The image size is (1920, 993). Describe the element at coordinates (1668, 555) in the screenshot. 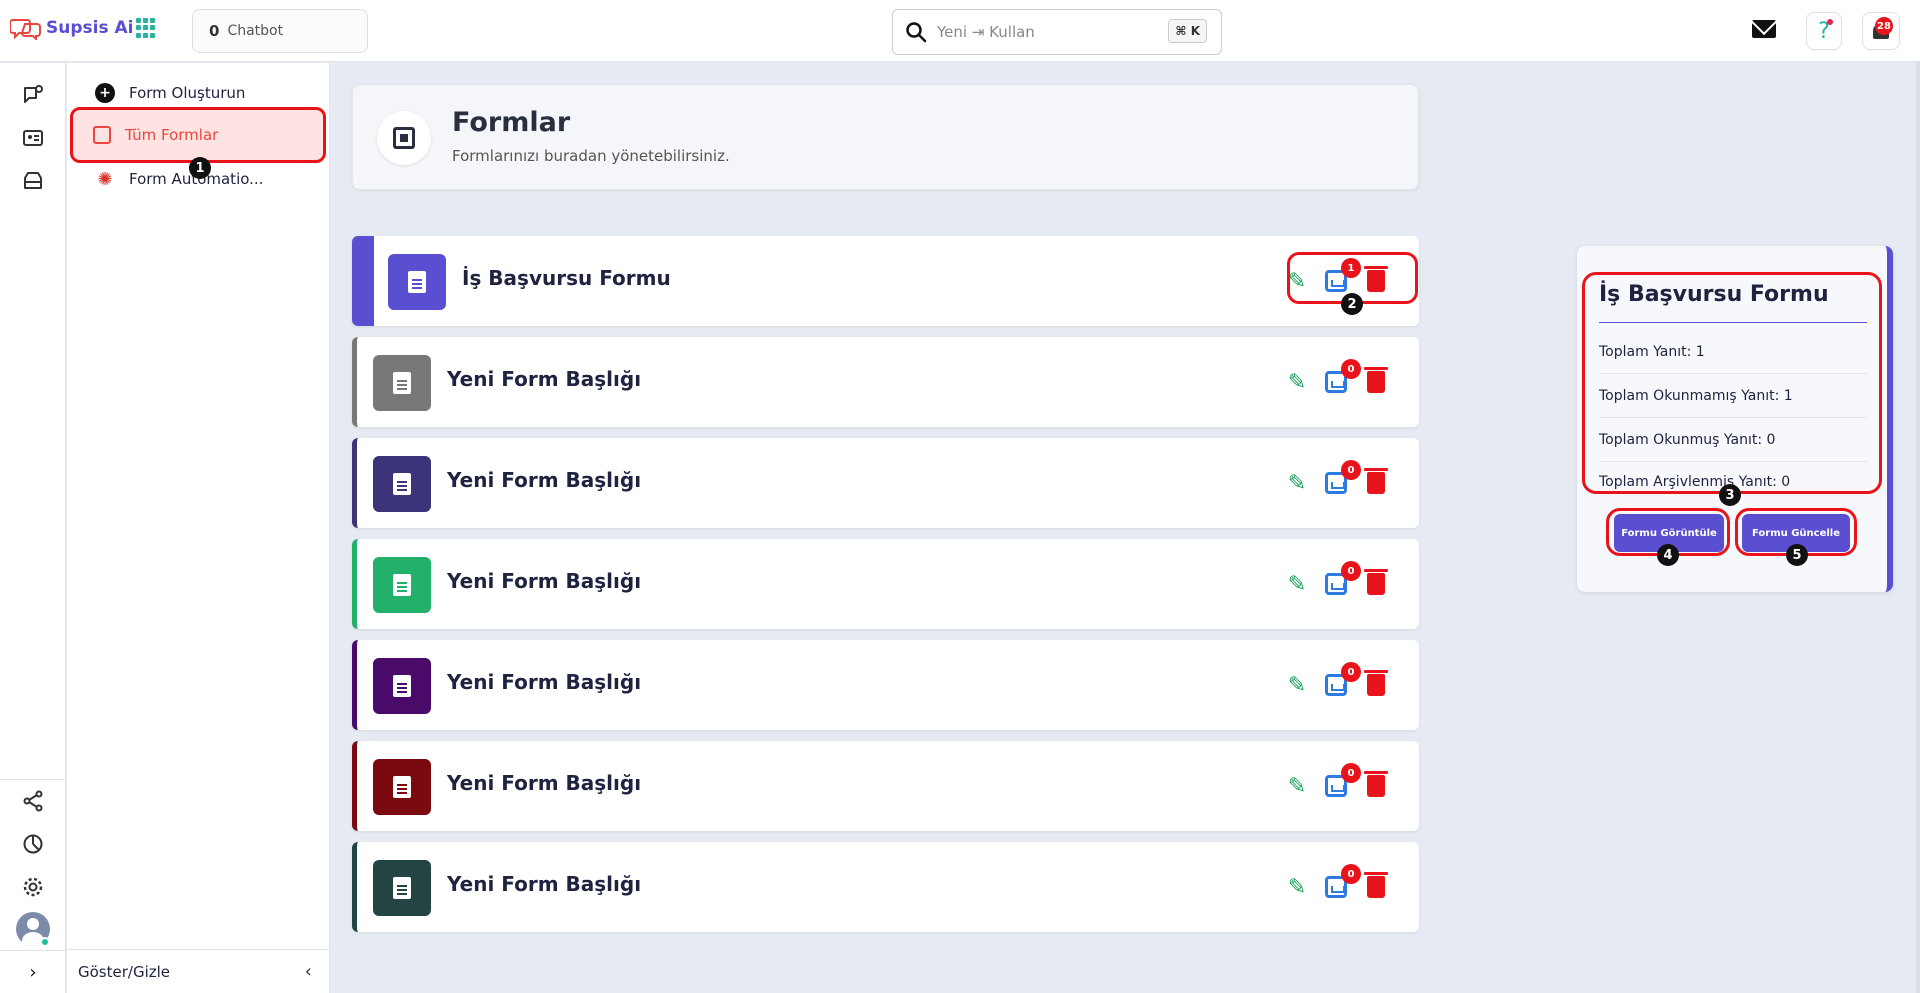

I see `step-marker-4: 4` at that location.